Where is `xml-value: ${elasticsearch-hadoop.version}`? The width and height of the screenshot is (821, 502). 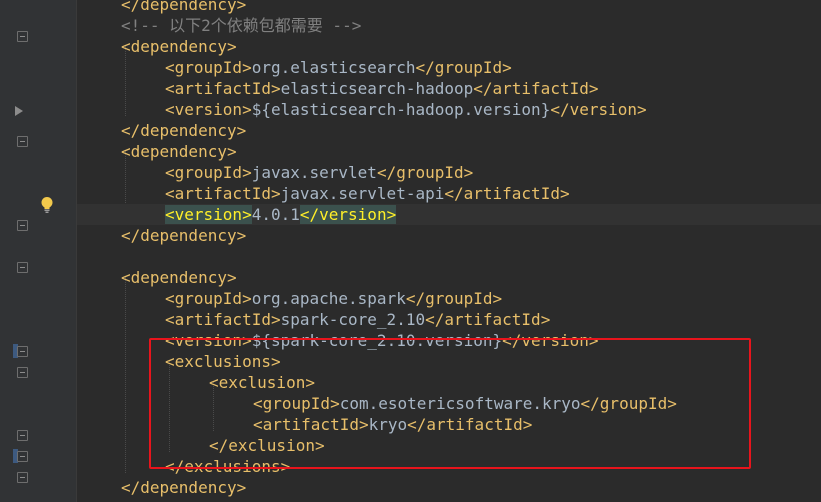
xml-value: ${elasticsearch-hadoop.version} is located at coordinates (401, 109).